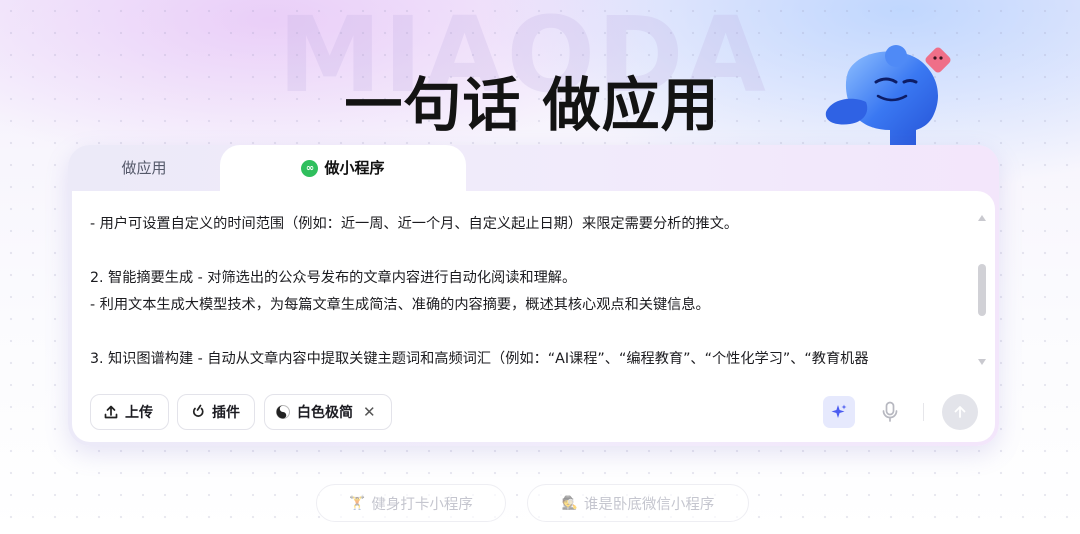  Describe the element at coordinates (569, 503) in the screenshot. I see `spy-icon: 🕵` at that location.